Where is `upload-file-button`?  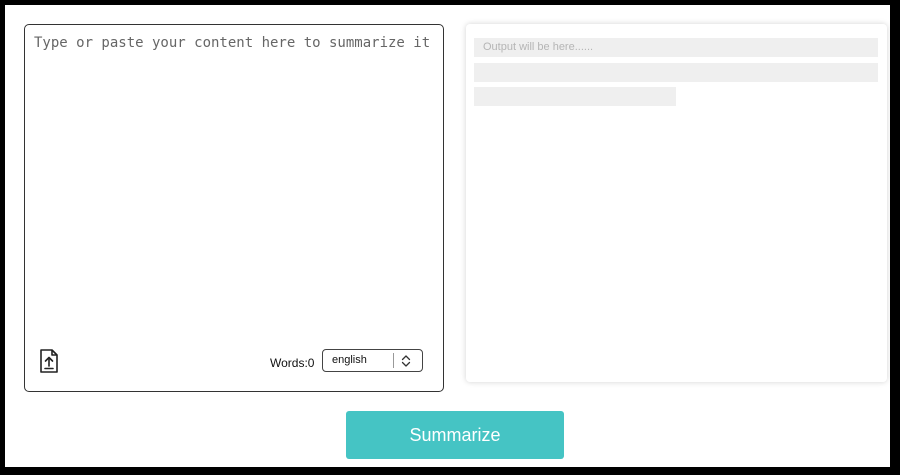
upload-file-button is located at coordinates (49, 361).